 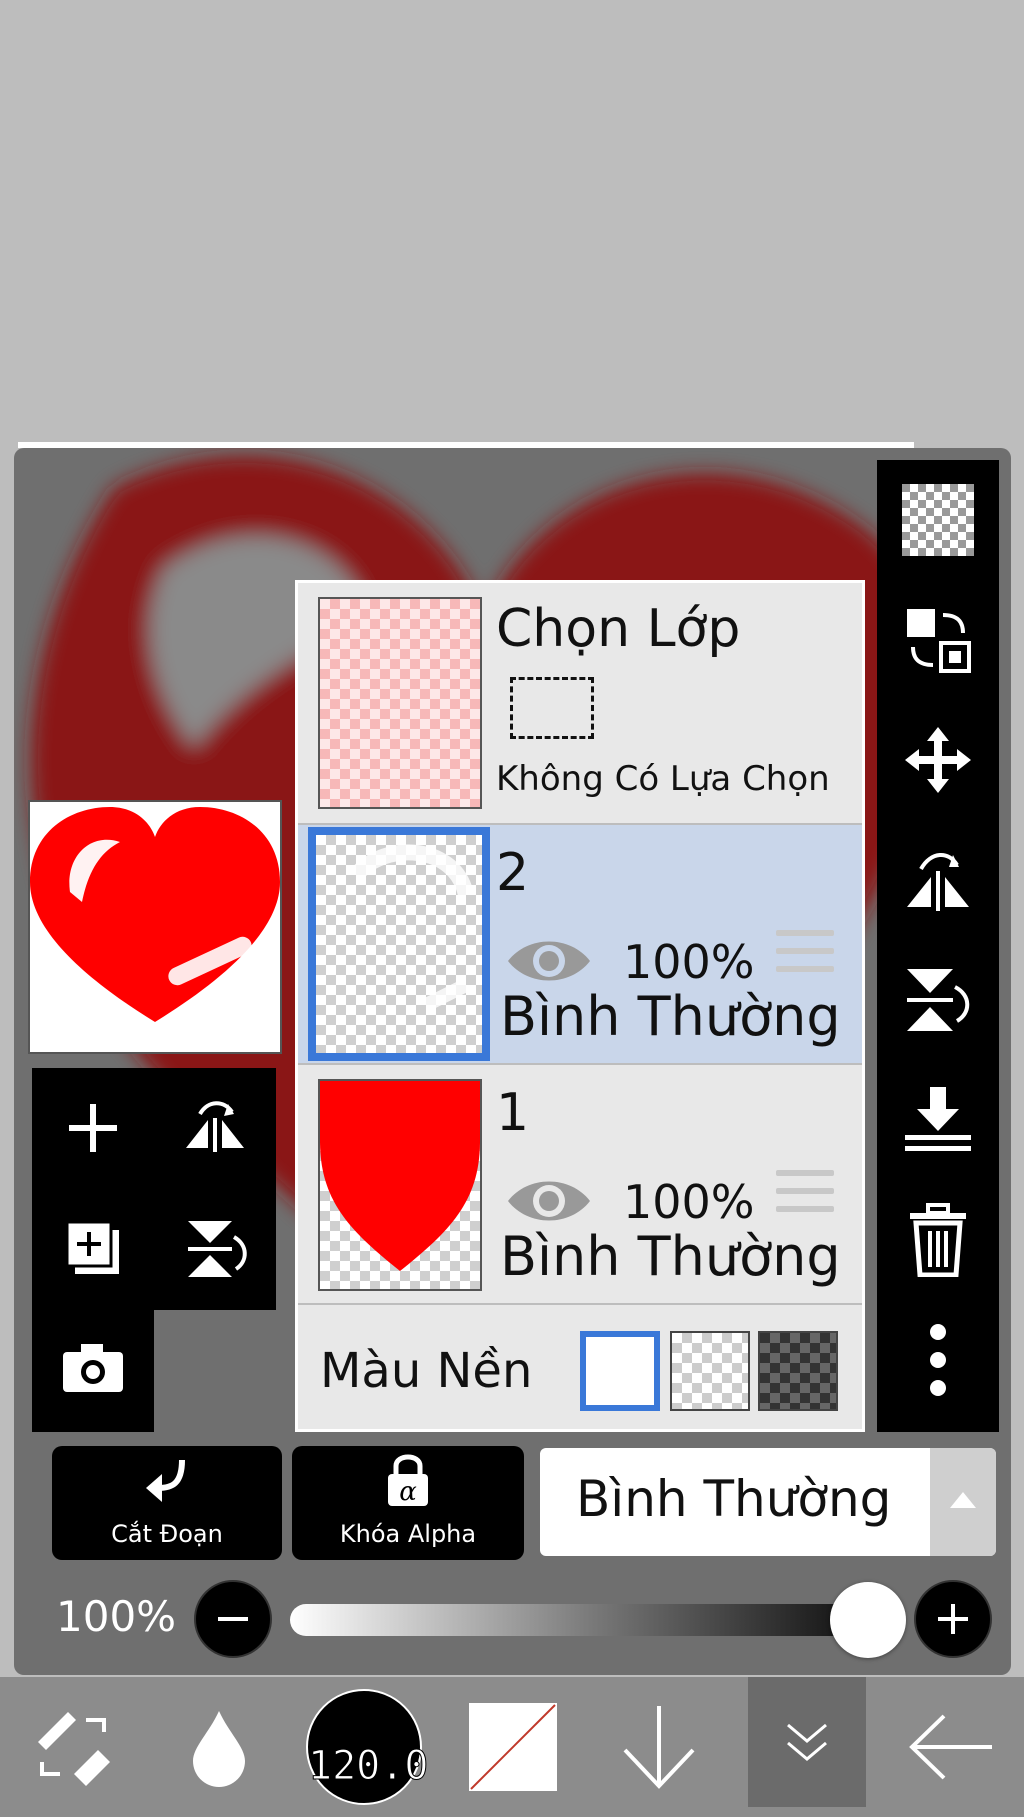 I want to click on highlight-stroke-preview, so click(x=411, y=928).